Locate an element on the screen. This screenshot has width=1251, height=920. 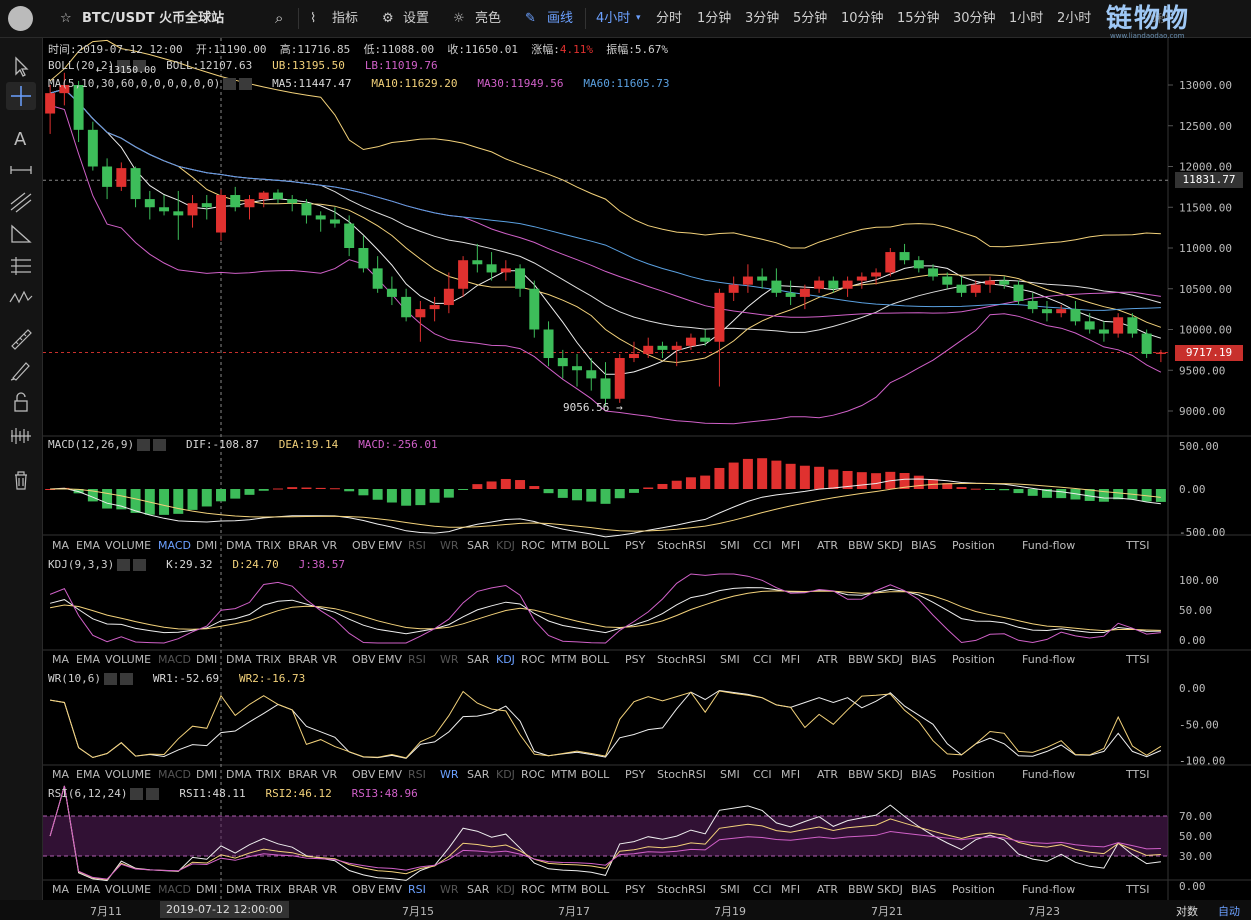
horizontal-line-icon is located at coordinates (21, 170).